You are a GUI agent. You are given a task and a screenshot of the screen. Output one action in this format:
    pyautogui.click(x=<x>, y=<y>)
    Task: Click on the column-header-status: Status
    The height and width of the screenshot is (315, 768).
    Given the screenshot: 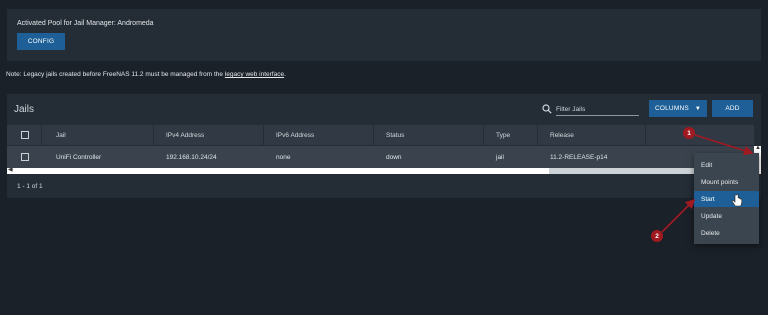 What is the action you would take?
    pyautogui.click(x=395, y=135)
    